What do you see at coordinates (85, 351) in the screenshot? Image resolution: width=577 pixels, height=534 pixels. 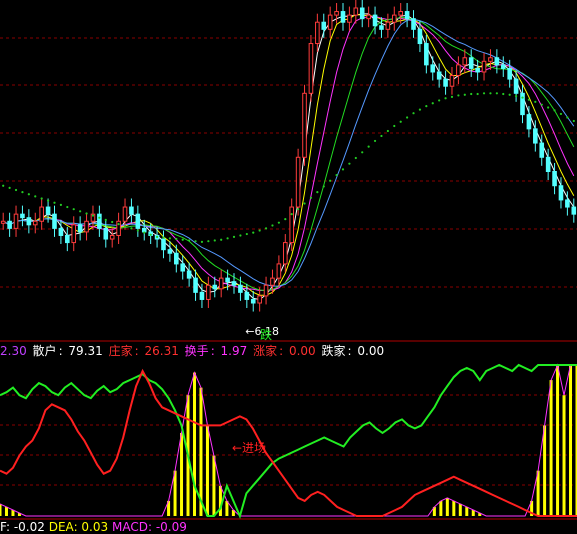 I see `legend-value-1: 79.31` at bounding box center [85, 351].